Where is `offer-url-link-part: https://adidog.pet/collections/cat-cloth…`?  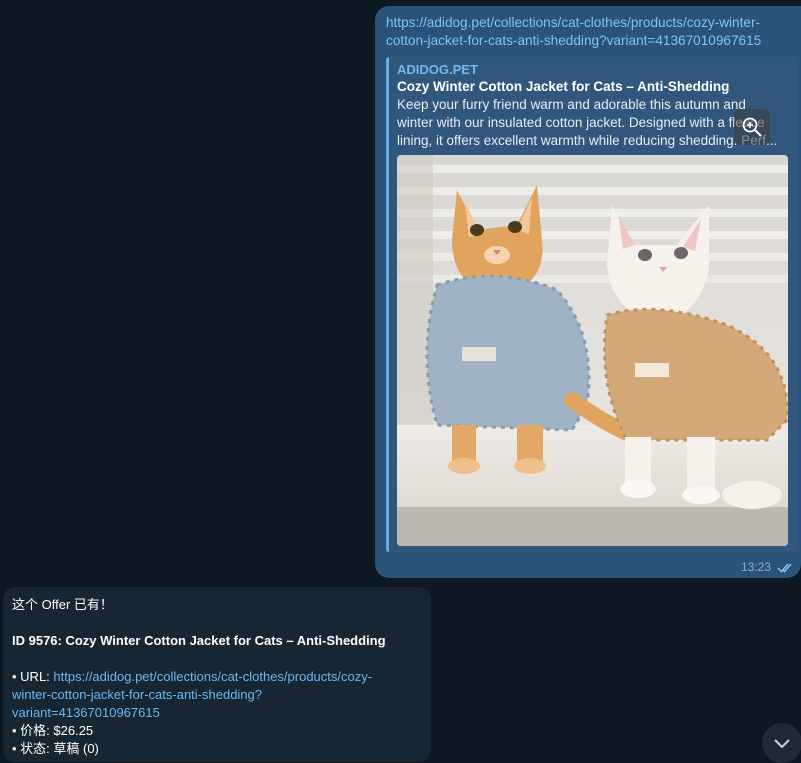 offer-url-link-part: https://adidog.pet/collections/cat-cloth… is located at coordinates (212, 676).